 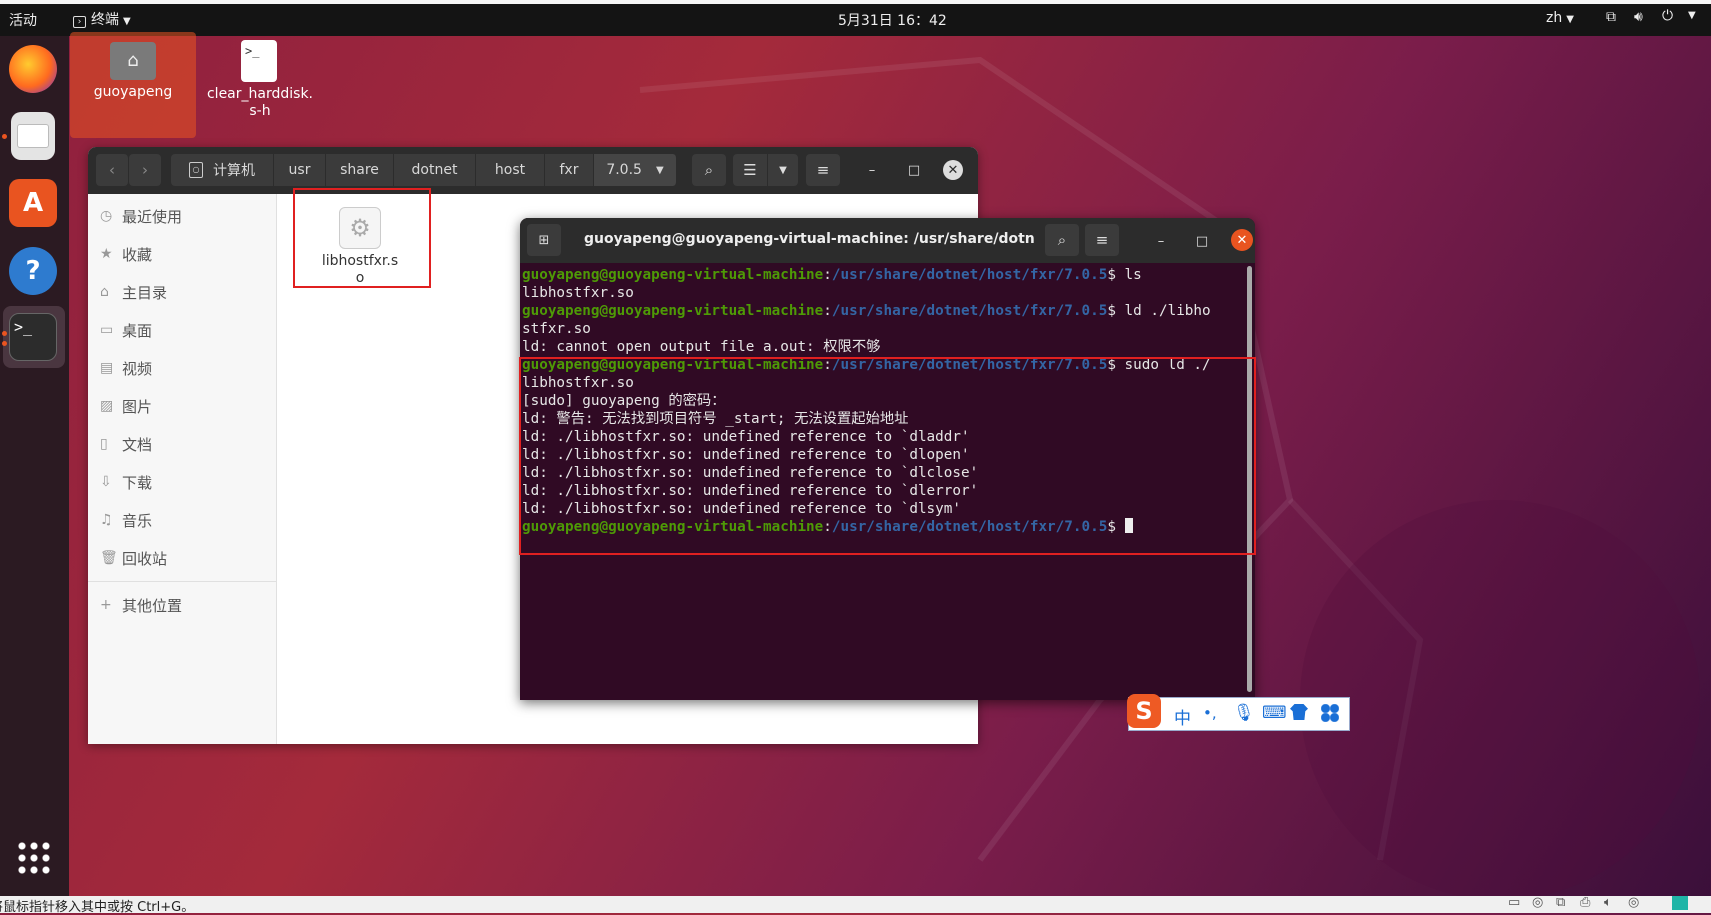 I want to click on sidebar-item-recent: ◷ 最近使用, so click(x=141, y=216).